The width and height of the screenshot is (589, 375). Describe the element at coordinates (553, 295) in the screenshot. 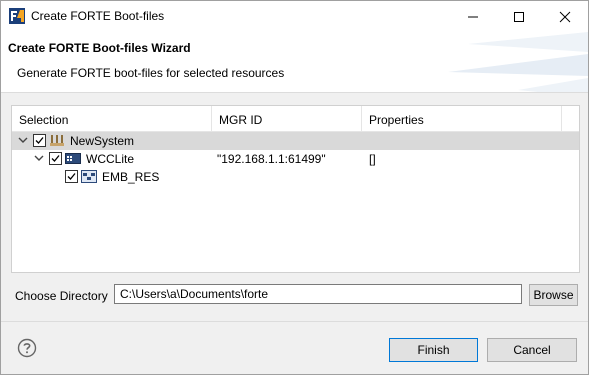

I see `browse-button: Browse` at that location.